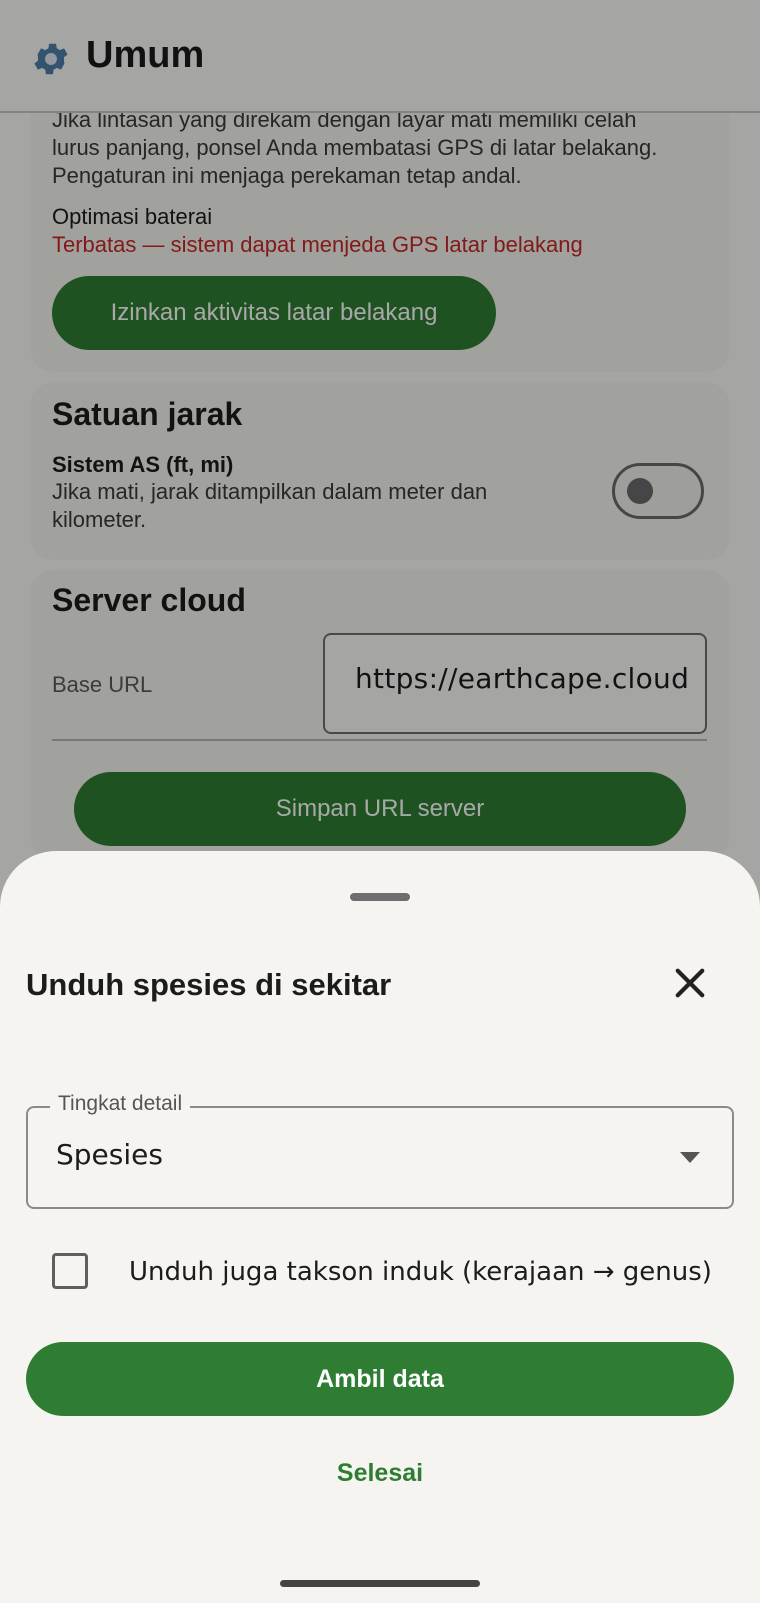  I want to click on detail-level-select: Tingkat detail Spesies, so click(380, 1150).